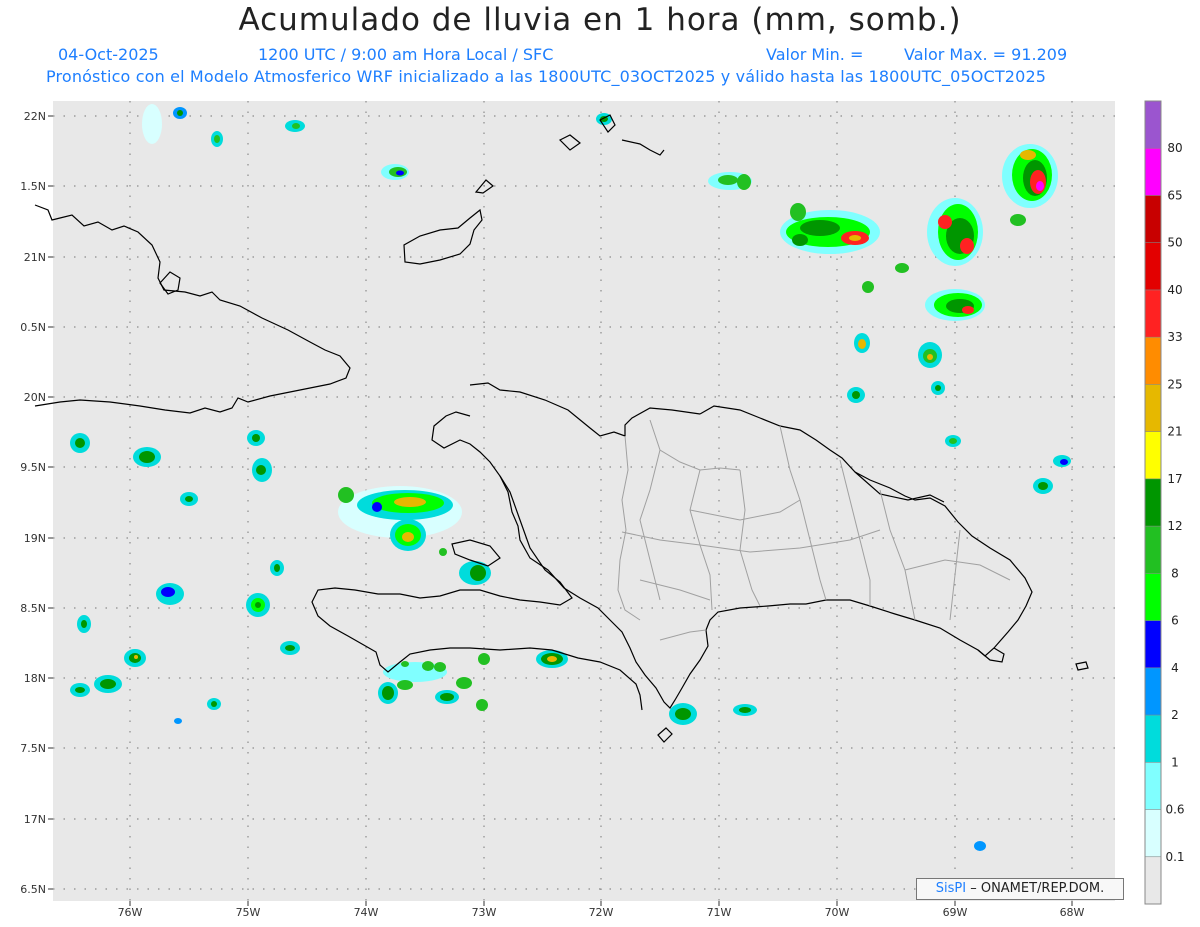 The height and width of the screenshot is (927, 1200). I want to click on lon-label: 72W, so click(601, 912).